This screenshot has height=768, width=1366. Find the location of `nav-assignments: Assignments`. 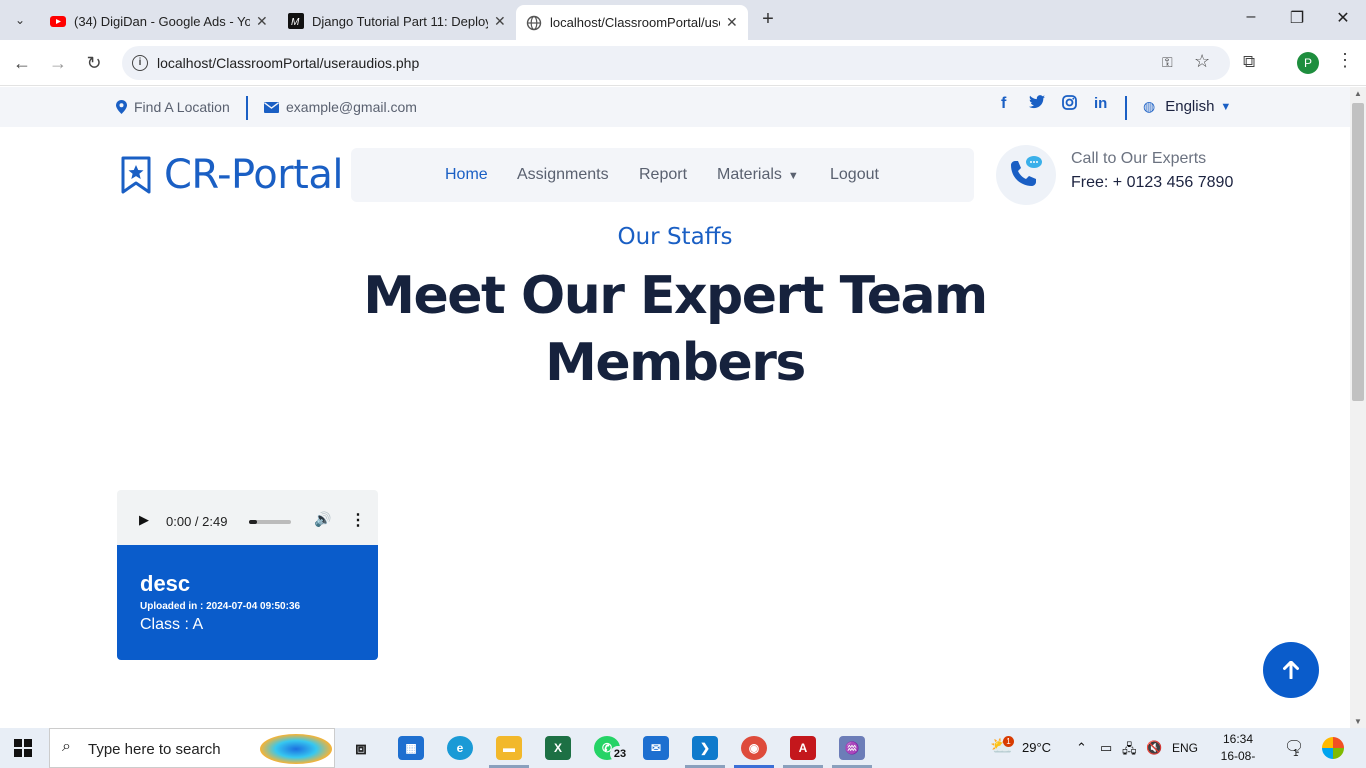

nav-assignments: Assignments is located at coordinates (563, 175).